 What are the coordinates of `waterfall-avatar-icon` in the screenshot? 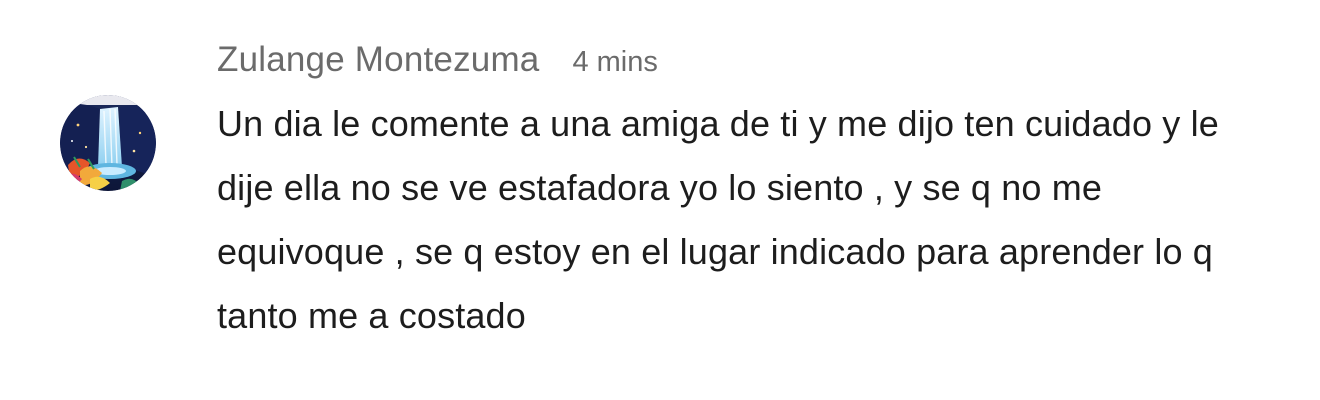 It's located at (108, 143).